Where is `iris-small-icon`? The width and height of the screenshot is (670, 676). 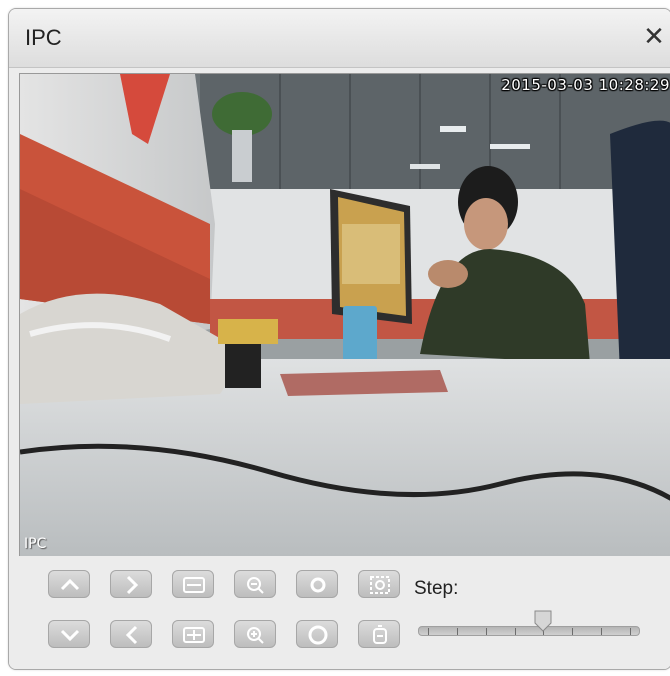 iris-small-icon is located at coordinates (318, 585).